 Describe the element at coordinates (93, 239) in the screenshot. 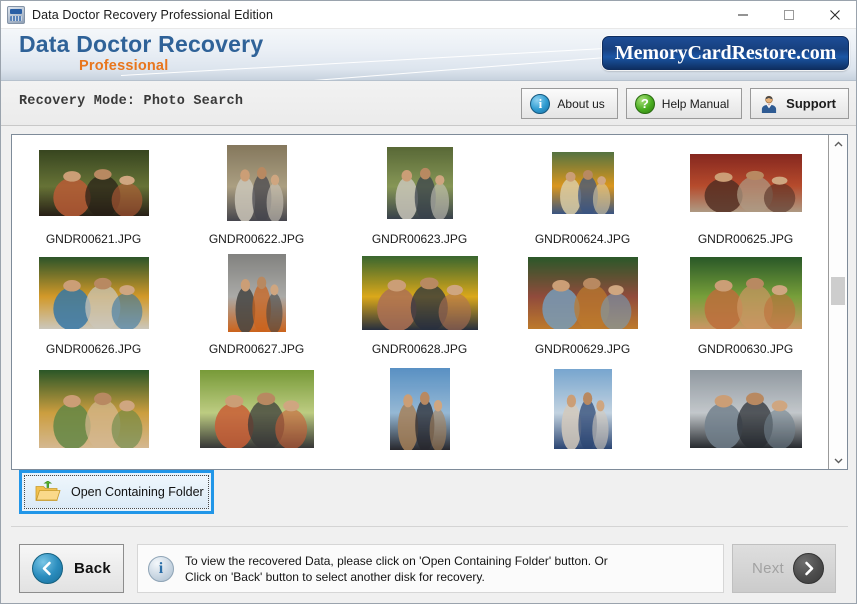

I see `thumbnail-filename: GNDR00621.JPG` at that location.